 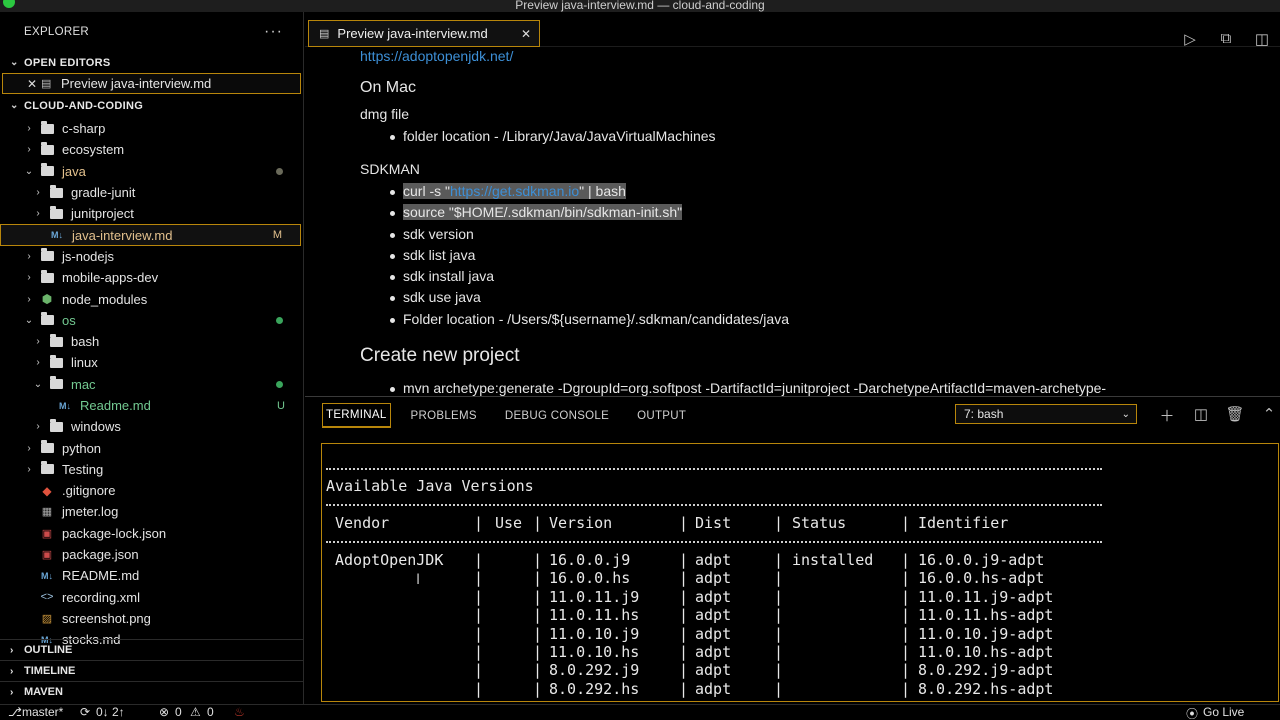 What do you see at coordinates (152, 670) in the screenshot?
I see `timeline-section: › TIMELINE` at bounding box center [152, 670].